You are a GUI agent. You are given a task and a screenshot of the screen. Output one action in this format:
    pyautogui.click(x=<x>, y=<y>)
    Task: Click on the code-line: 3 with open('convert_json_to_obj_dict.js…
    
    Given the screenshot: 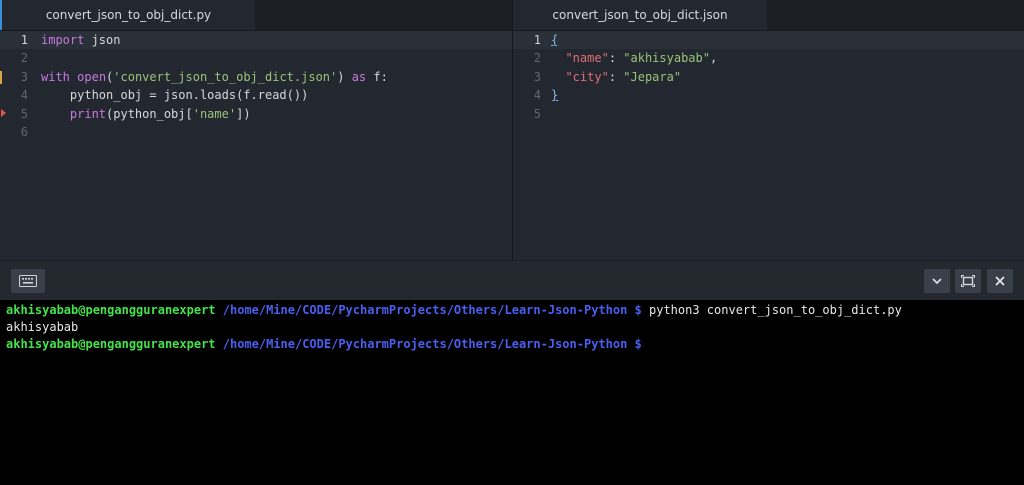 What is the action you would take?
    pyautogui.click(x=256, y=77)
    